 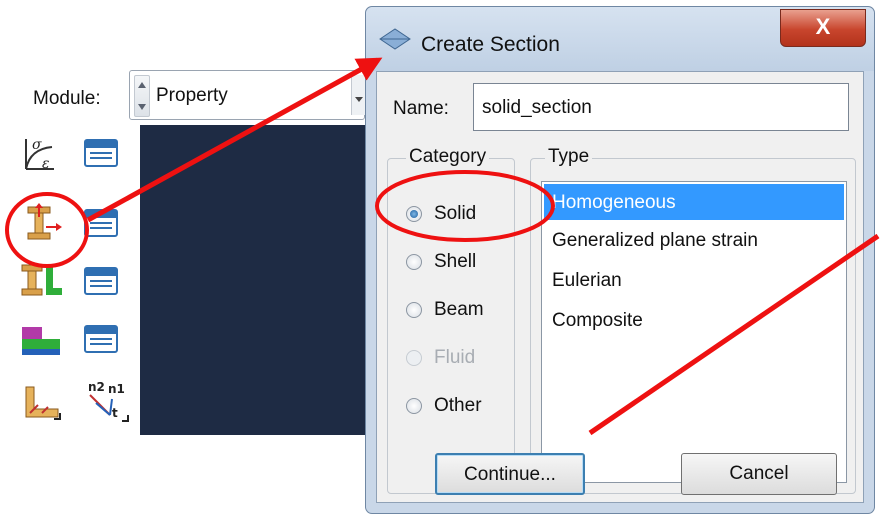 What do you see at coordinates (102, 343) in the screenshot?
I see `profile-manager-icon` at bounding box center [102, 343].